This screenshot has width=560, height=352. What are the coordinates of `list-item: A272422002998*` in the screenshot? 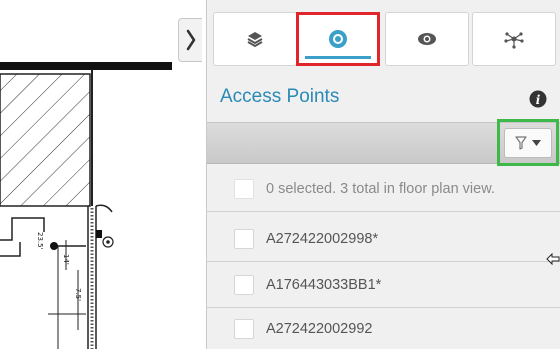 It's located at (383, 239).